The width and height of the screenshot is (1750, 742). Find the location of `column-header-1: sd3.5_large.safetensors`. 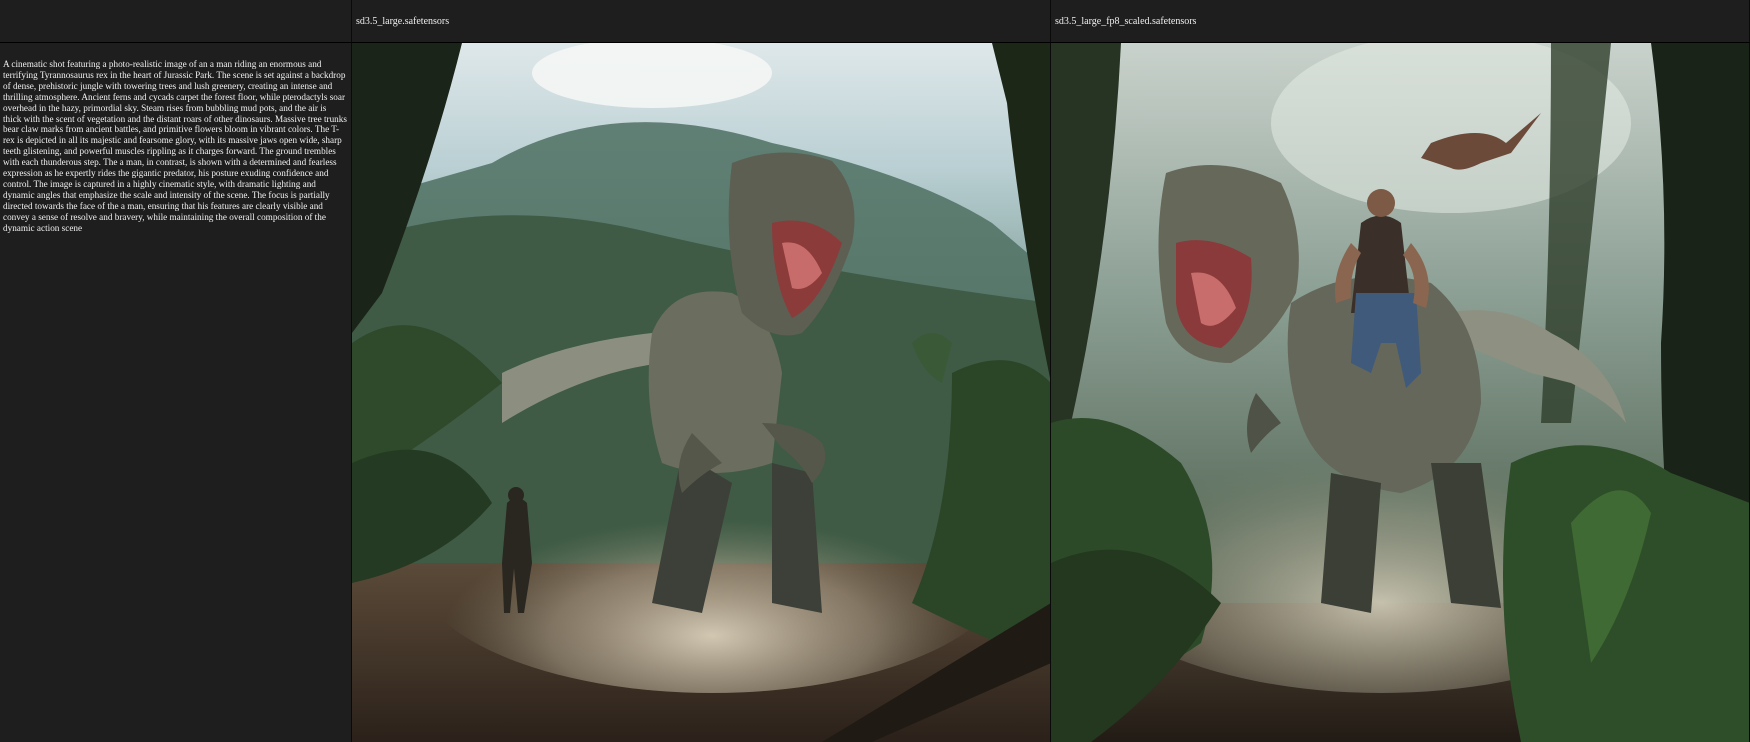

column-header-1: sd3.5_large.safetensors is located at coordinates (701, 21).